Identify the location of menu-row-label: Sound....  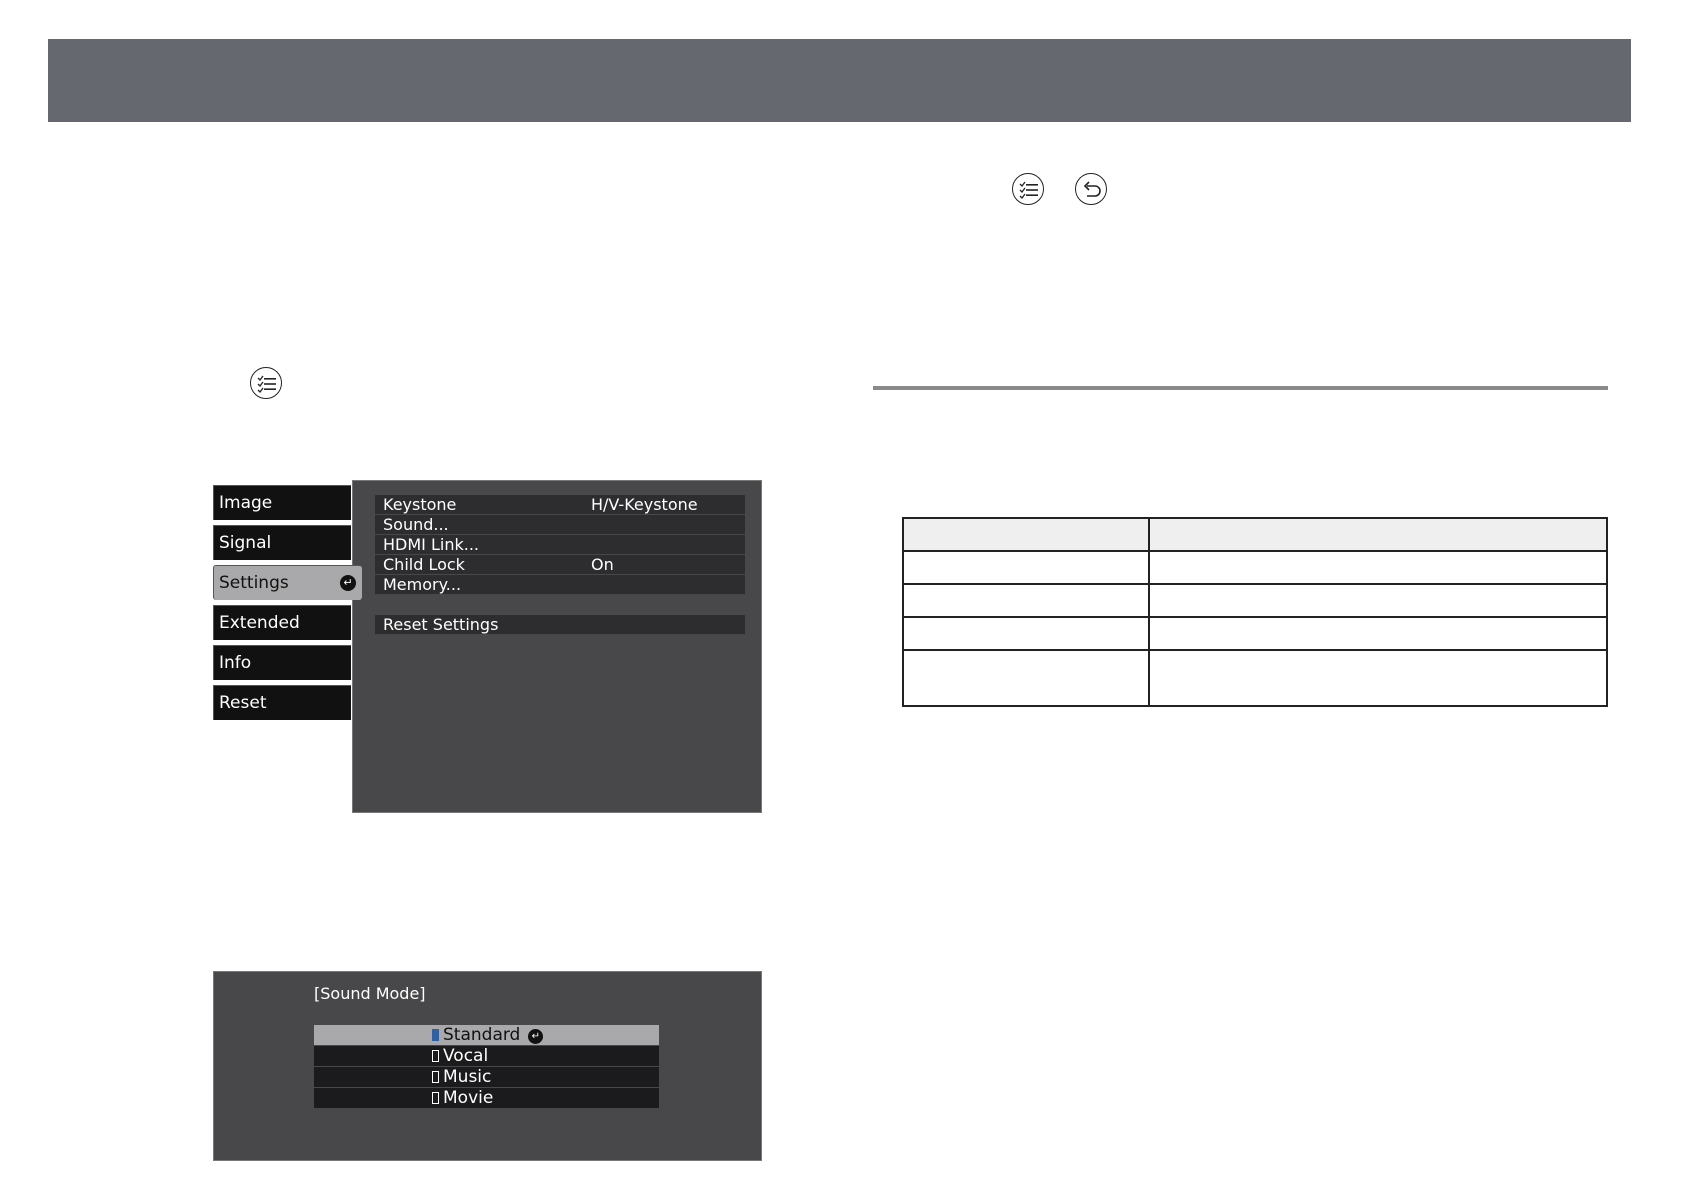
(416, 524).